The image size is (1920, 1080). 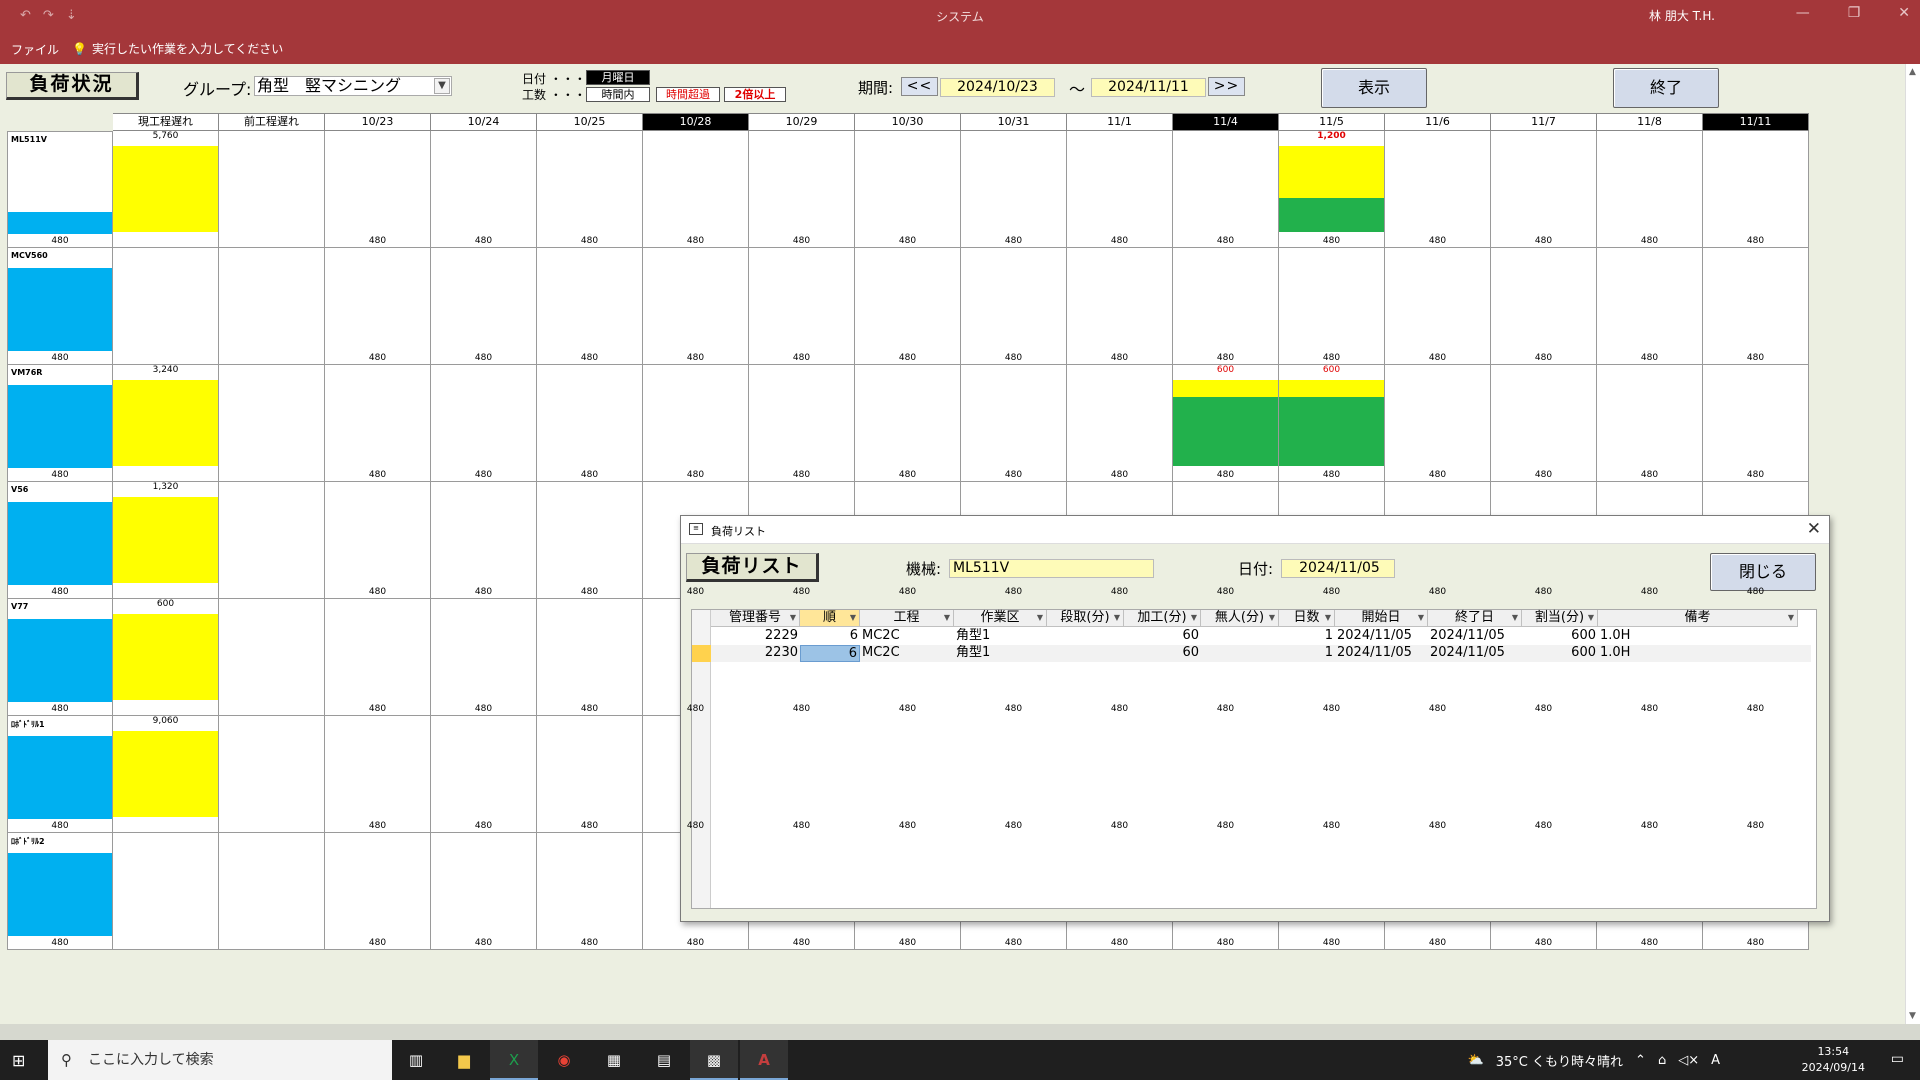 I want to click on date-field: 2024/11/05, so click(x=1338, y=568).